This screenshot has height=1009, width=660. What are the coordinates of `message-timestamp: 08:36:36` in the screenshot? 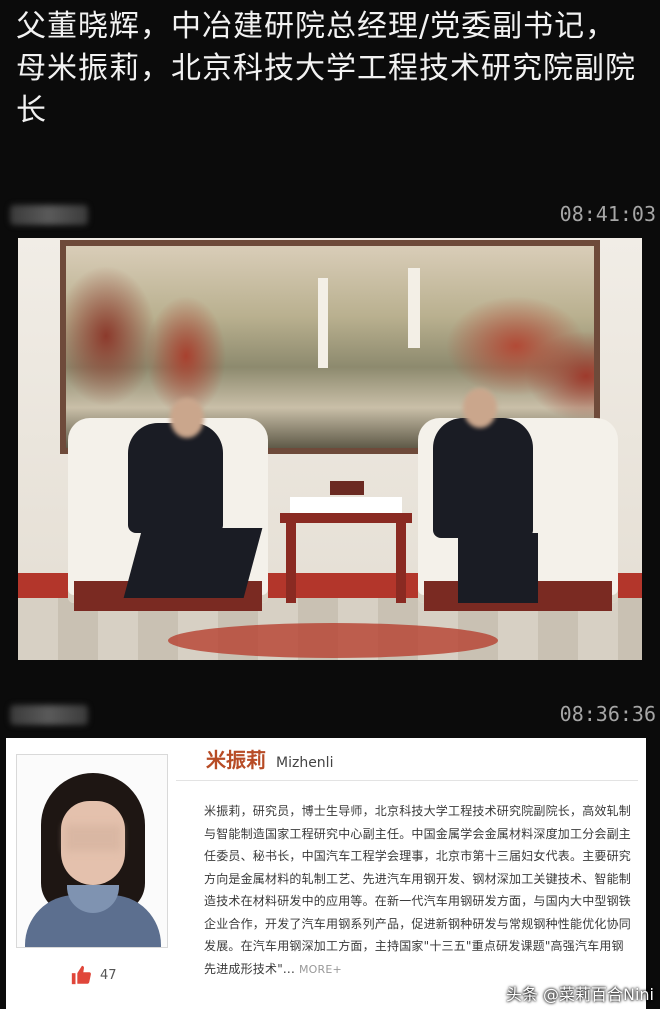 It's located at (607, 714).